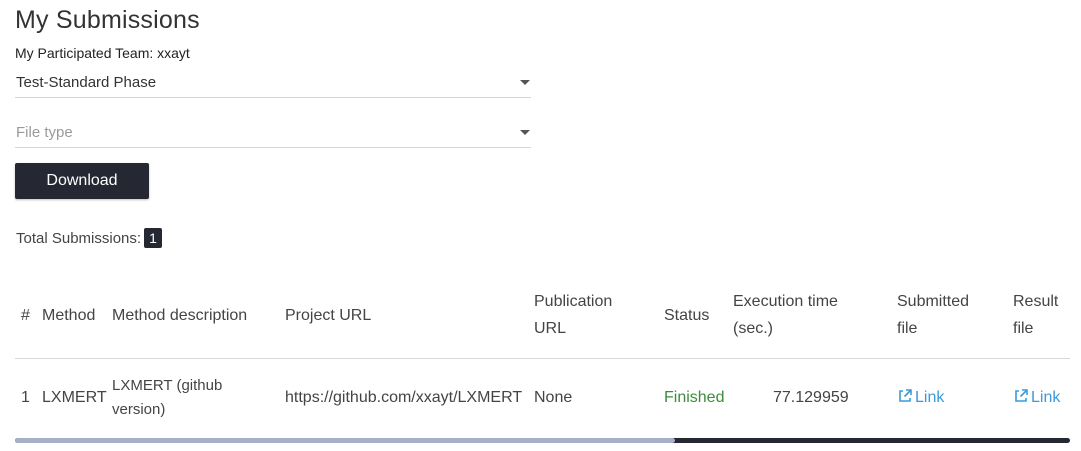 The image size is (1081, 451). I want to click on column-header-method-description: Method description, so click(180, 315).